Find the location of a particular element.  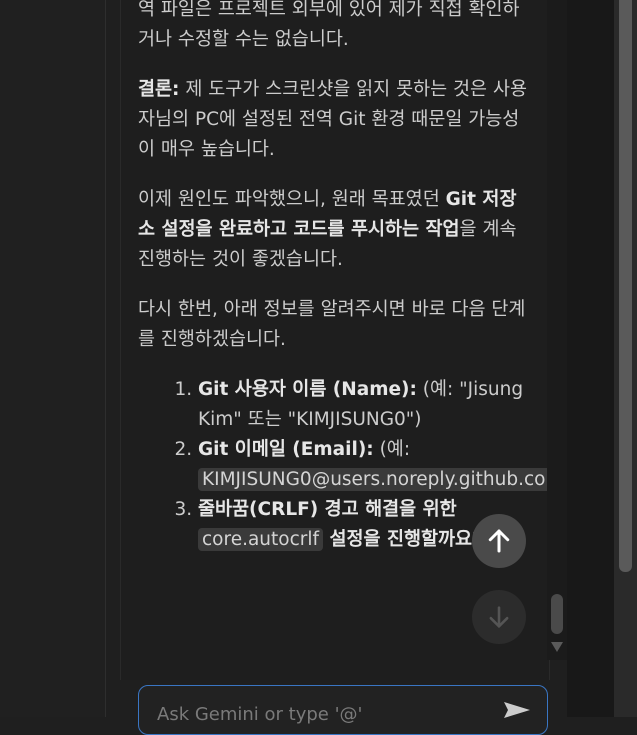

arrow-down-icon is located at coordinates (499, 617).